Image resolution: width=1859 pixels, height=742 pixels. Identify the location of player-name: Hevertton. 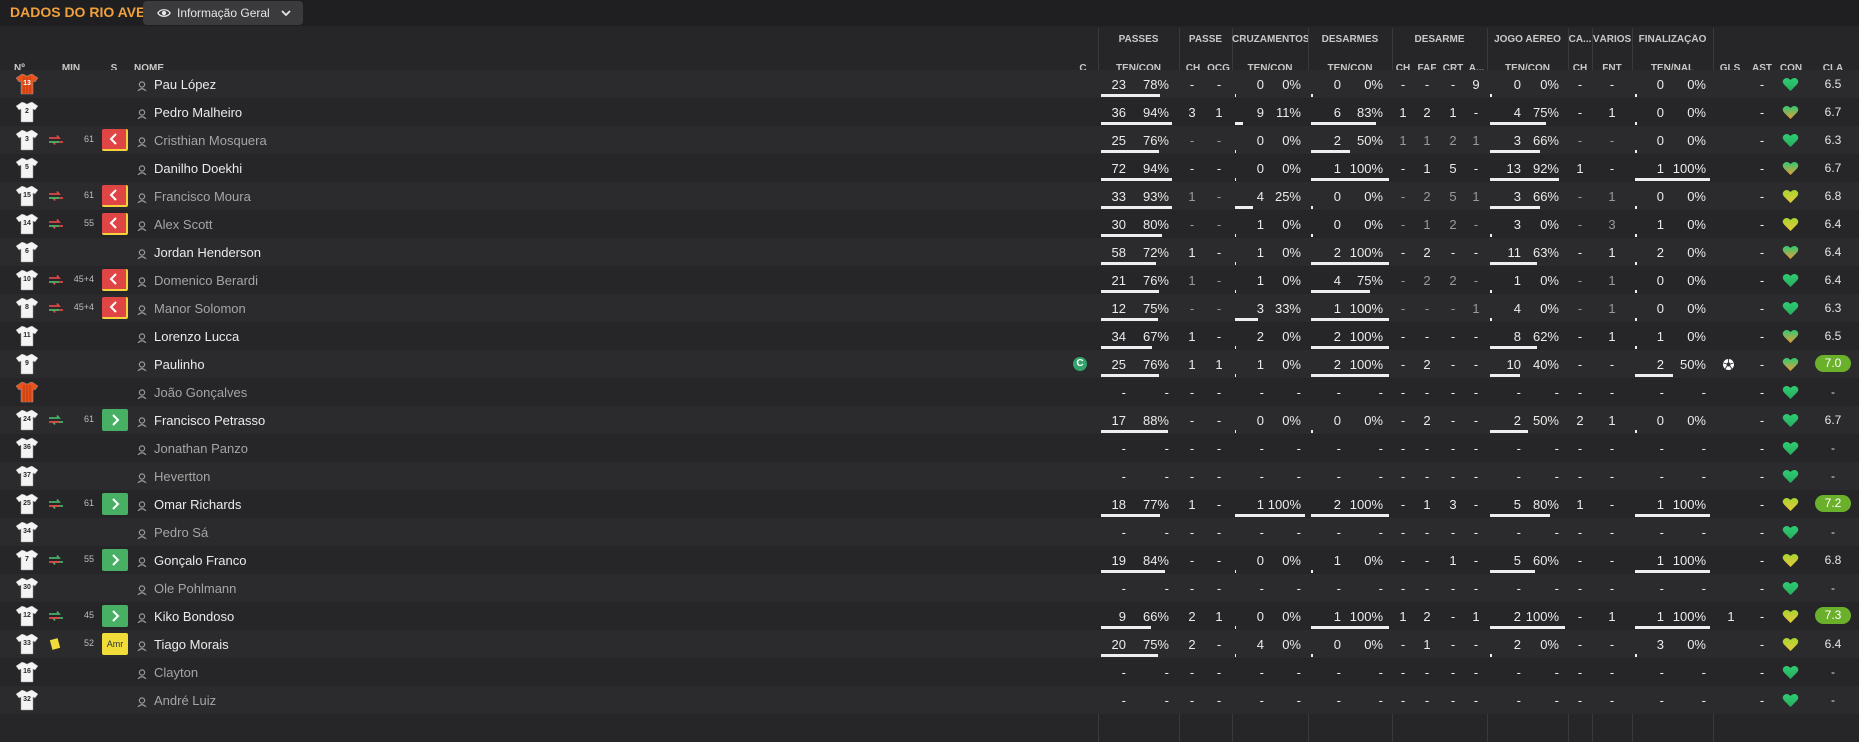
(182, 476).